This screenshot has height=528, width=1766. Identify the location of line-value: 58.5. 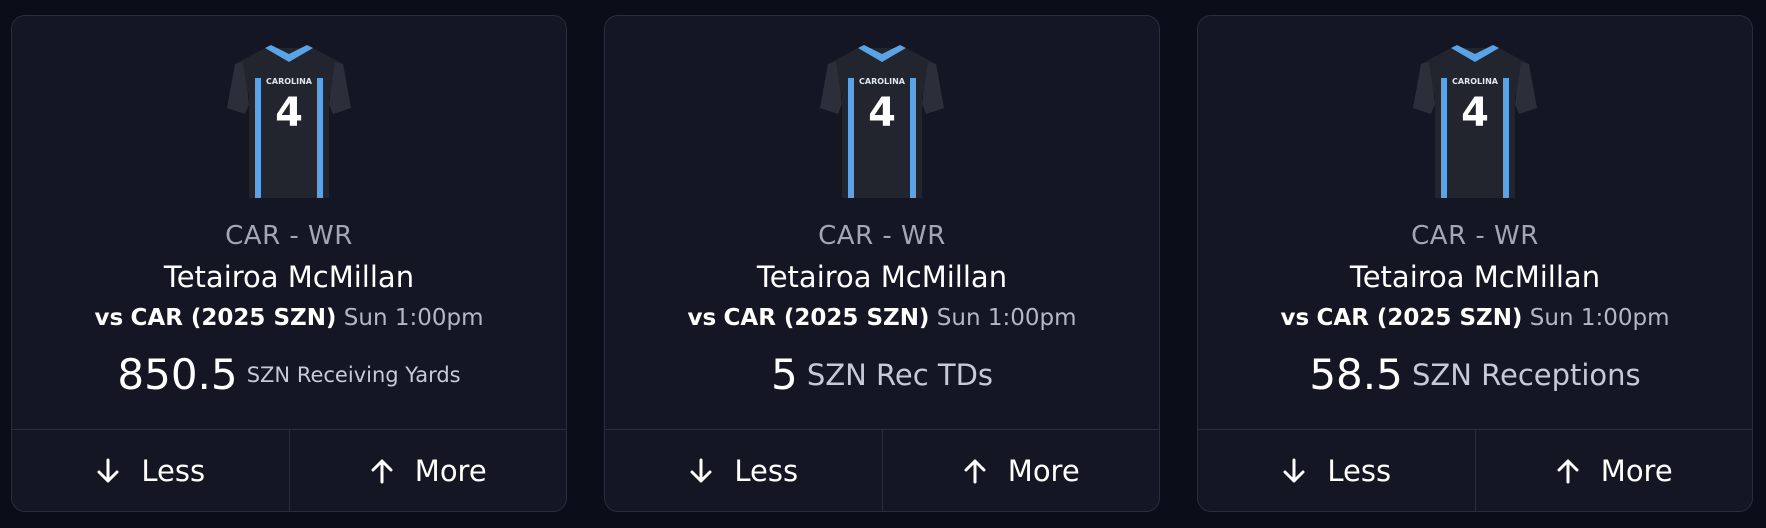
(1356, 374).